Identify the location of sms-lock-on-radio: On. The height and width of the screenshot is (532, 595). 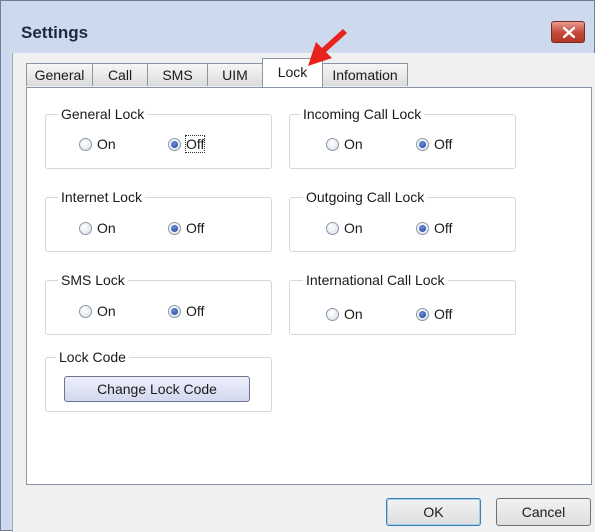
(97, 311).